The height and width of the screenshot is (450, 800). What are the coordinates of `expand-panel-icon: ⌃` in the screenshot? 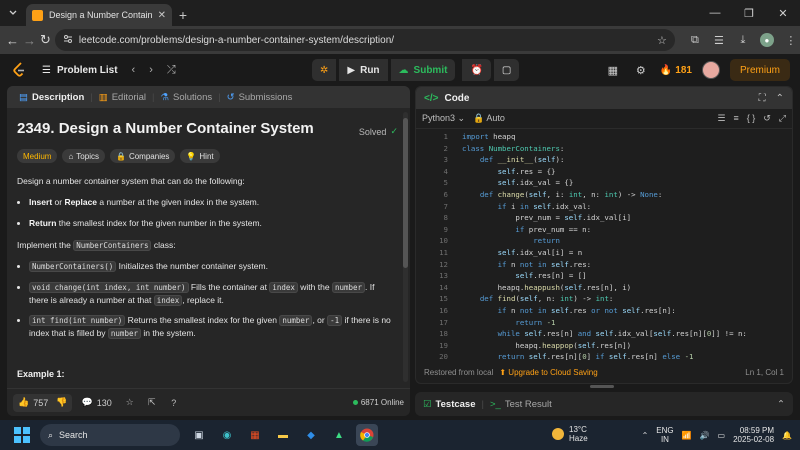 It's located at (781, 404).